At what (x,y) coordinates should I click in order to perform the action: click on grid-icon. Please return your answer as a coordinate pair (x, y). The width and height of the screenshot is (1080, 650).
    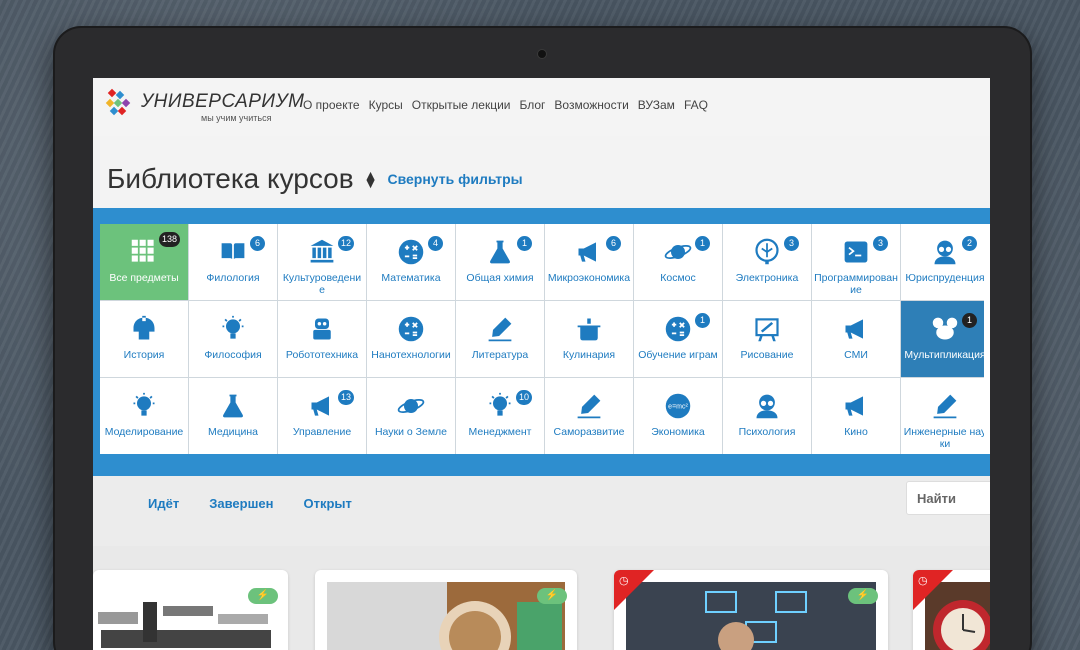
    Looking at the image, I should click on (142, 250).